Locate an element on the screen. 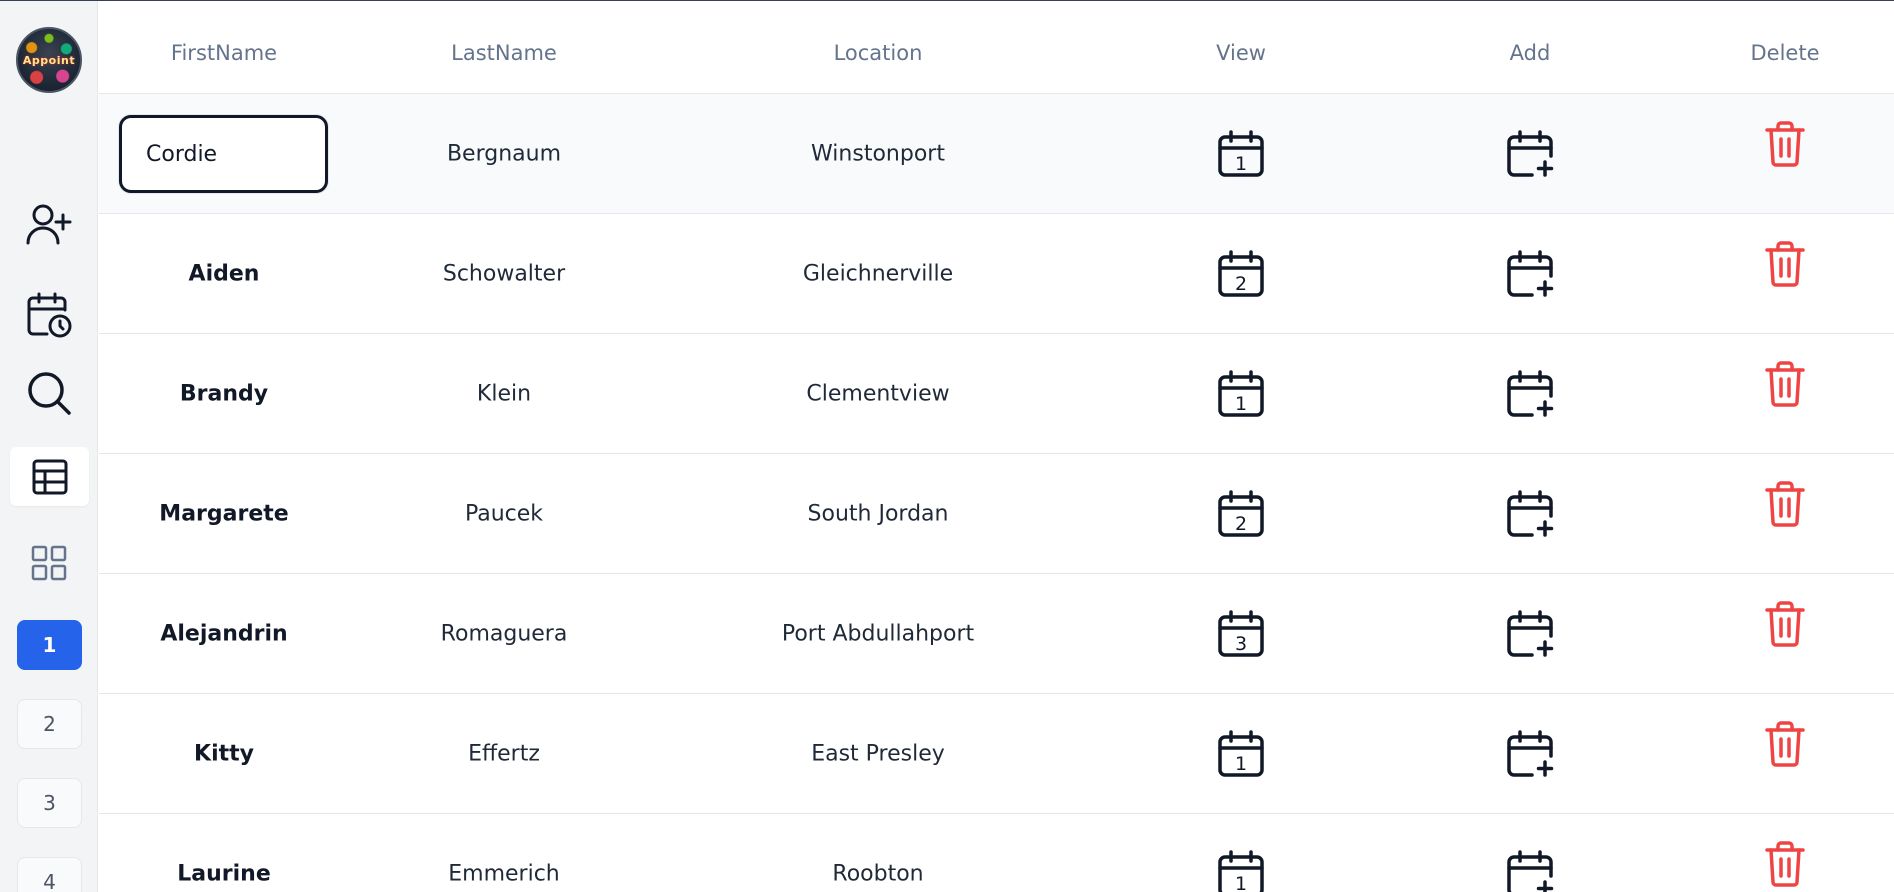 The width and height of the screenshot is (1894, 892). last-name-cell: Romaguera is located at coordinates (504, 633).